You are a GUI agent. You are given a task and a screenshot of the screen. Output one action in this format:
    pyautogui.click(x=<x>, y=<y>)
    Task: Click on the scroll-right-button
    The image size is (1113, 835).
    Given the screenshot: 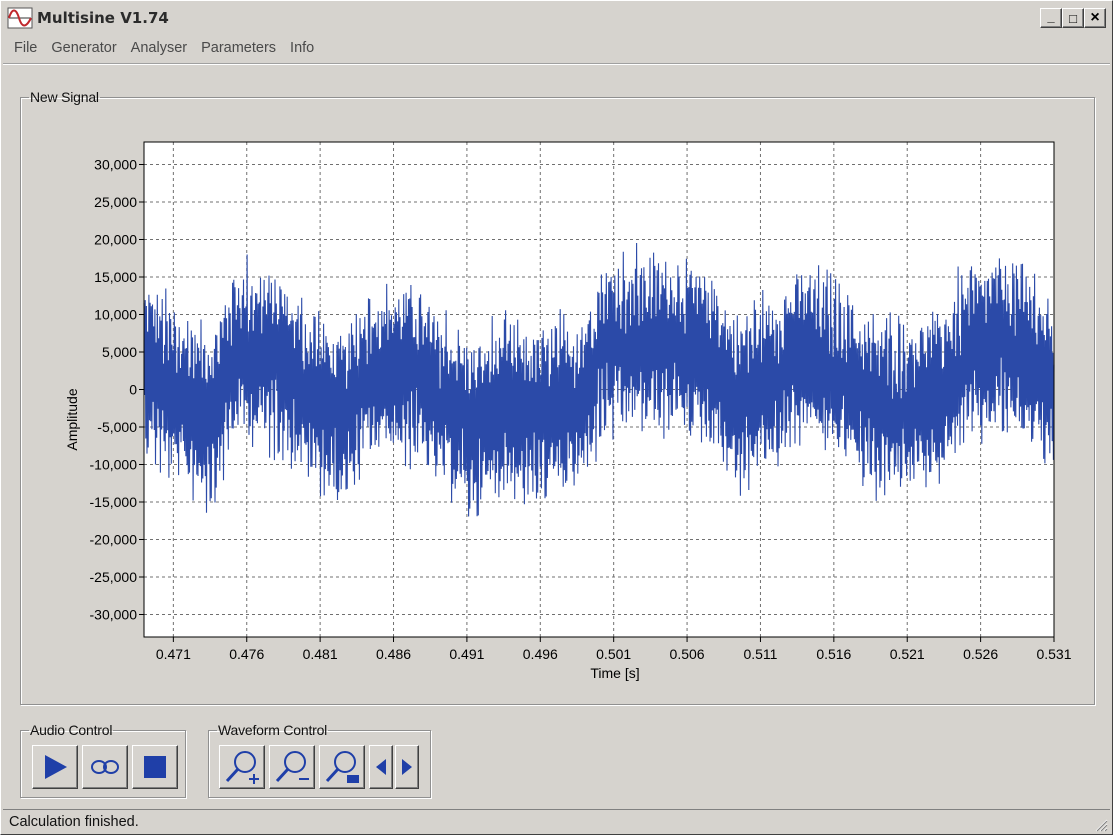 What is the action you would take?
    pyautogui.click(x=407, y=767)
    